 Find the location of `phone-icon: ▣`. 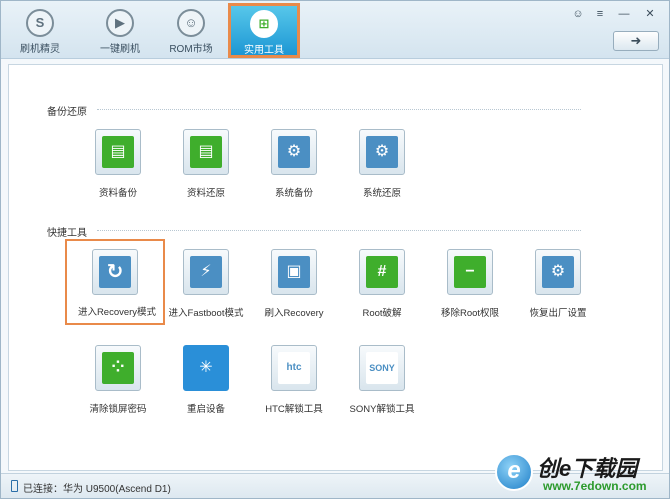

phone-icon: ▣ is located at coordinates (294, 272).